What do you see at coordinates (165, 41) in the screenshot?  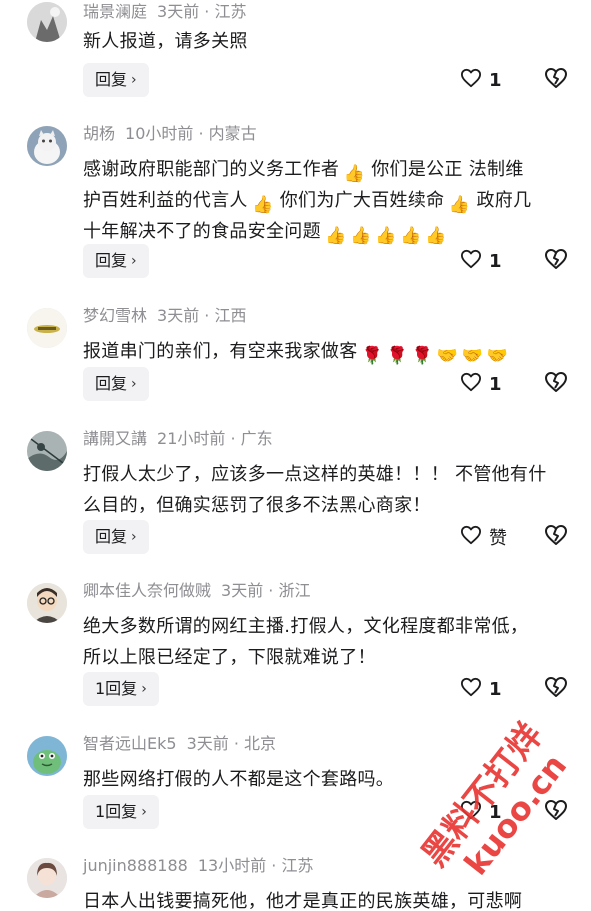 I see `comment-line: 新人报道，请多关照` at bounding box center [165, 41].